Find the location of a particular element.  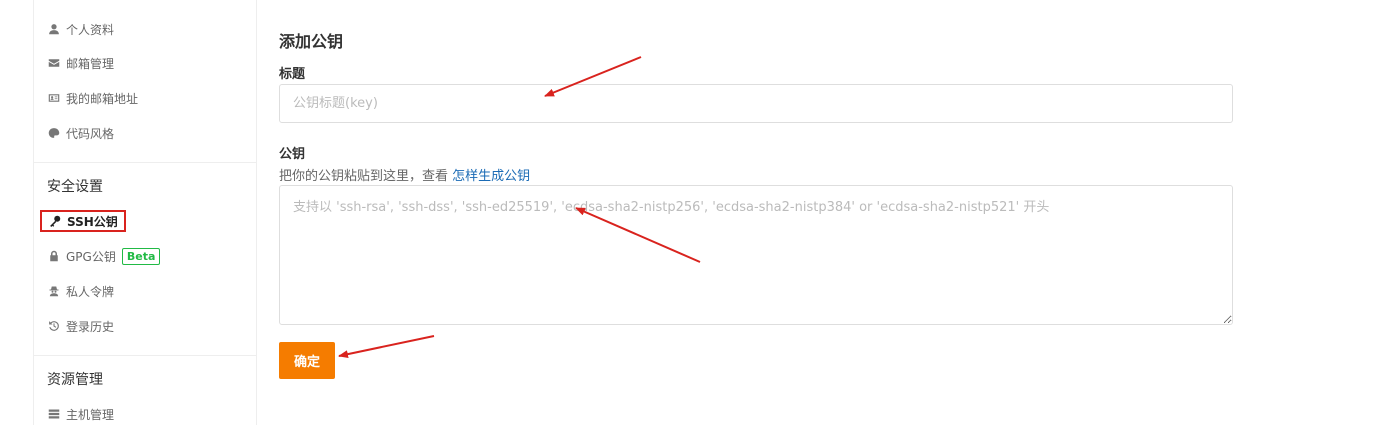

sidebar-item-label: 主机管理 is located at coordinates (90, 414).